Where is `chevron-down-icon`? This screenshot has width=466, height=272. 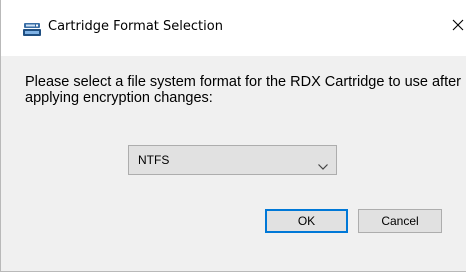 chevron-down-icon is located at coordinates (323, 166).